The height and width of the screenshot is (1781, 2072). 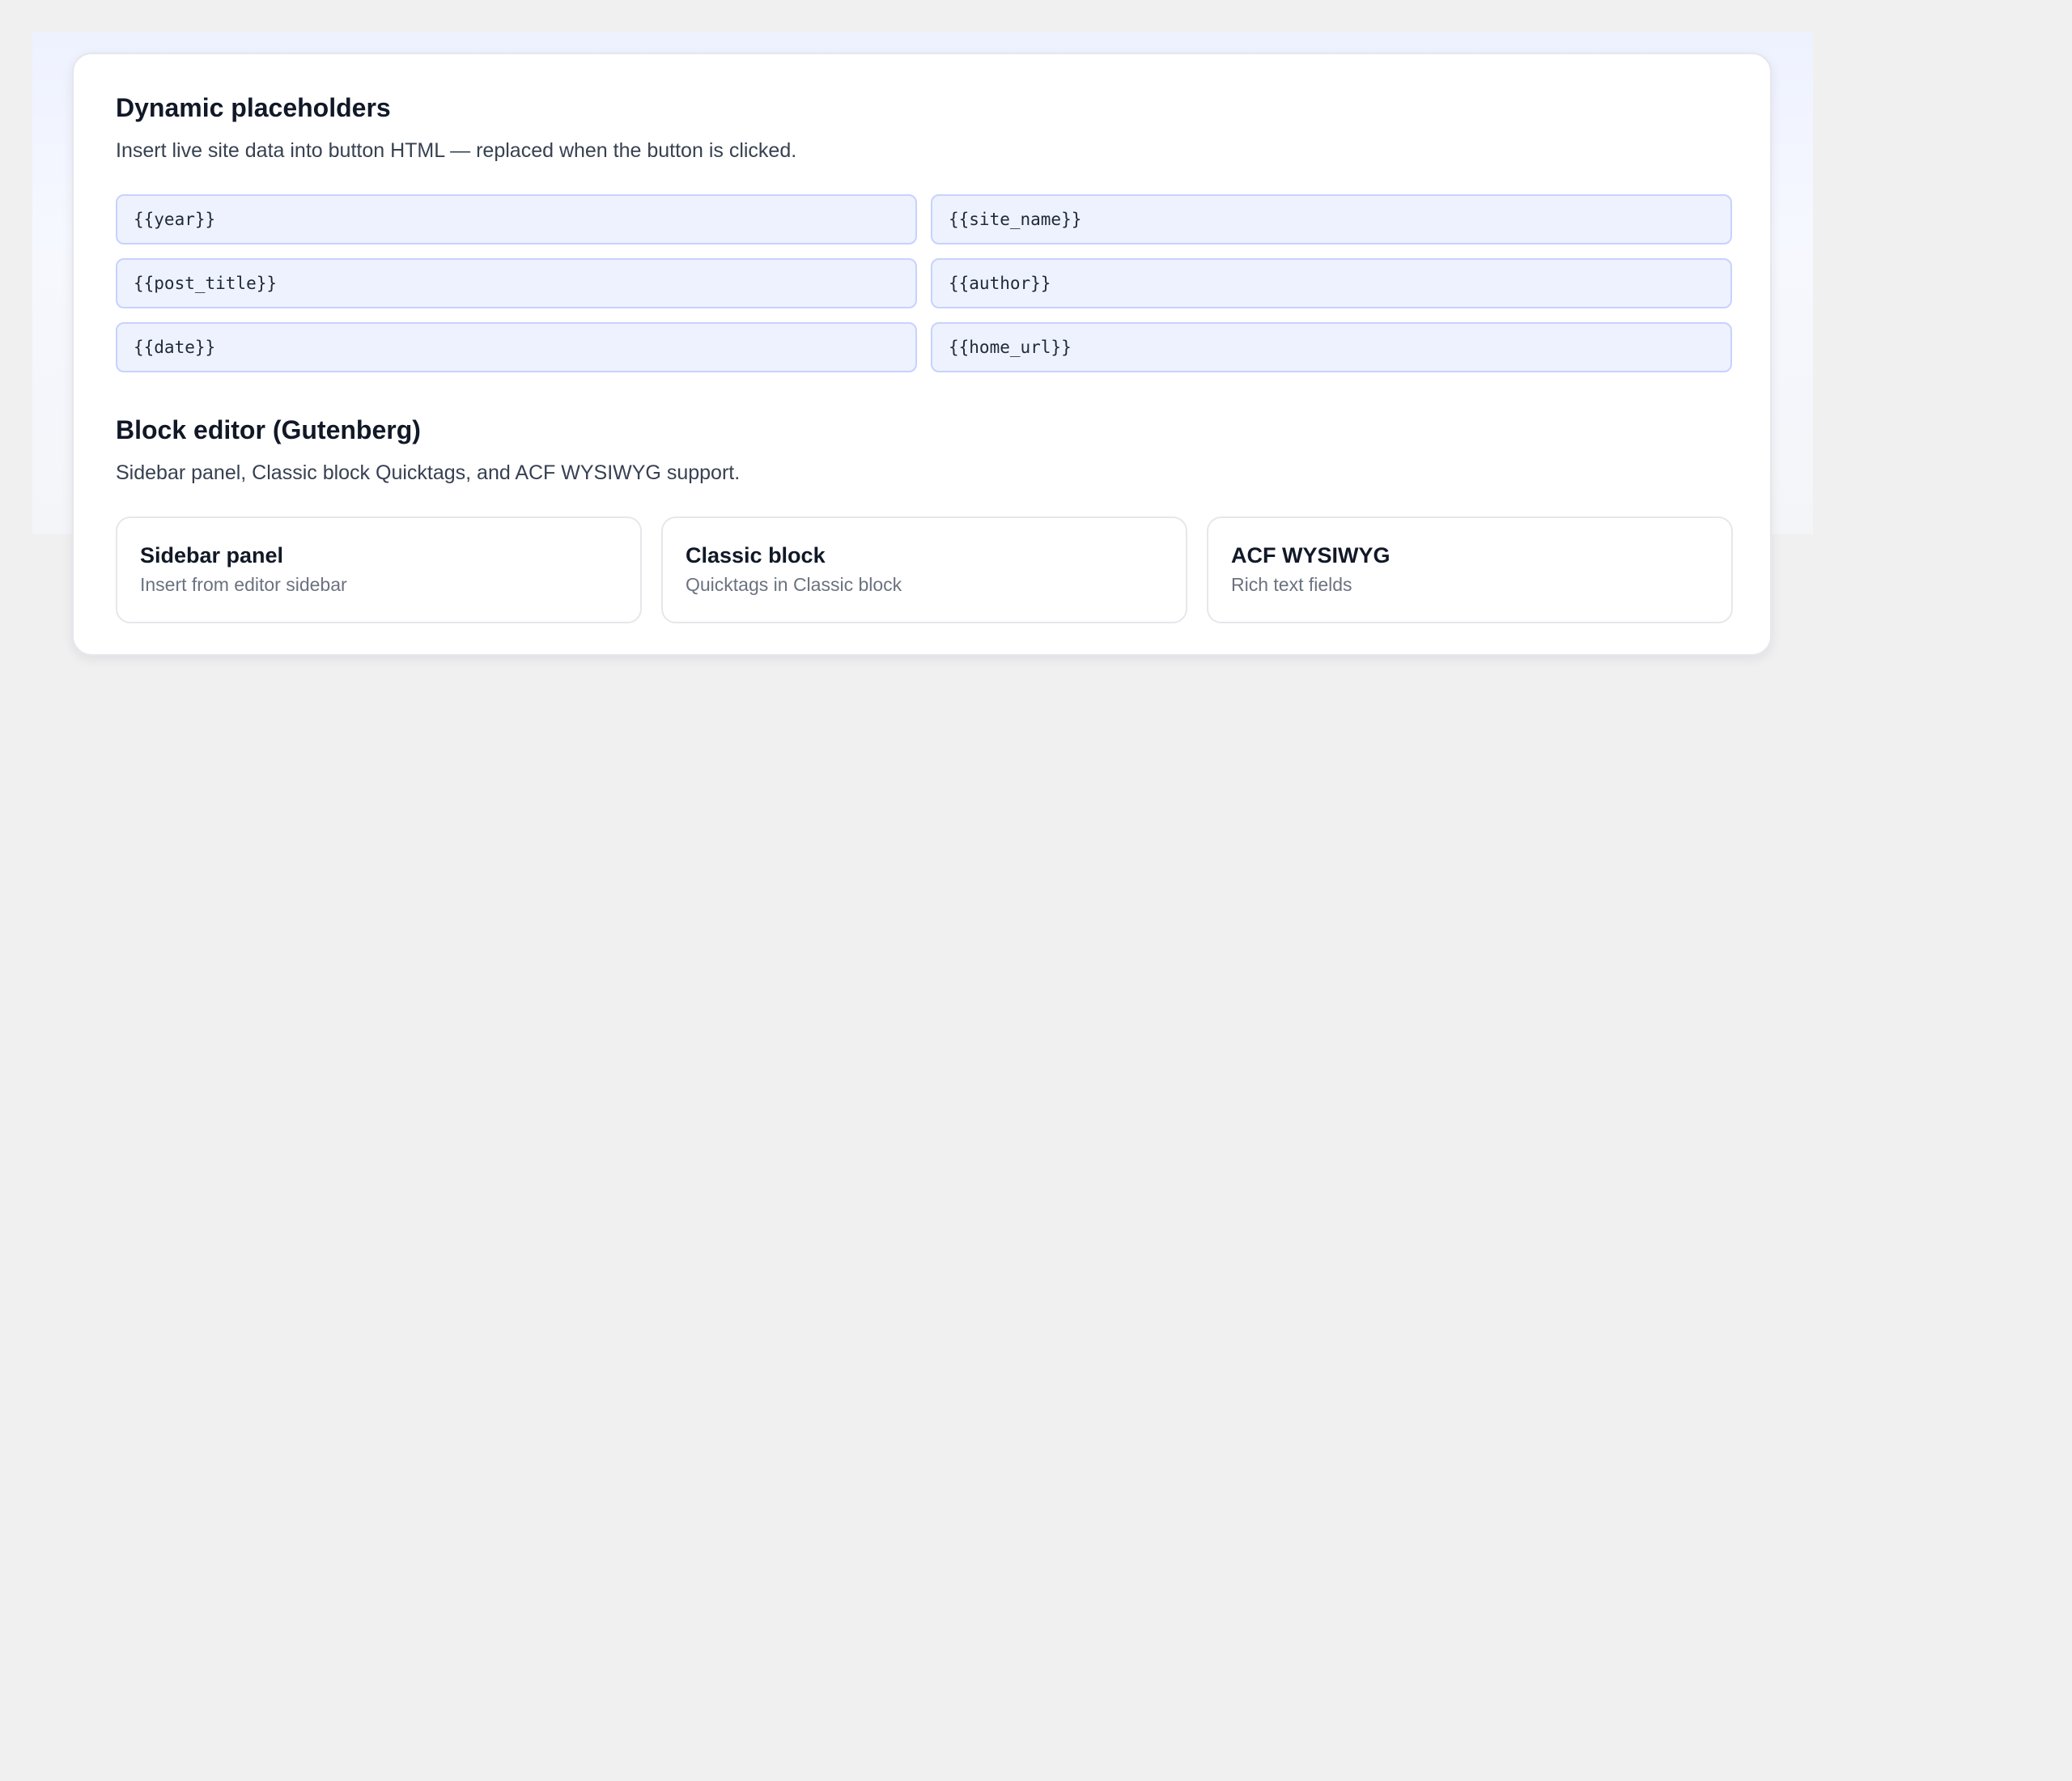 I want to click on feature-title: ACF WYSIWYG, so click(x=1311, y=555).